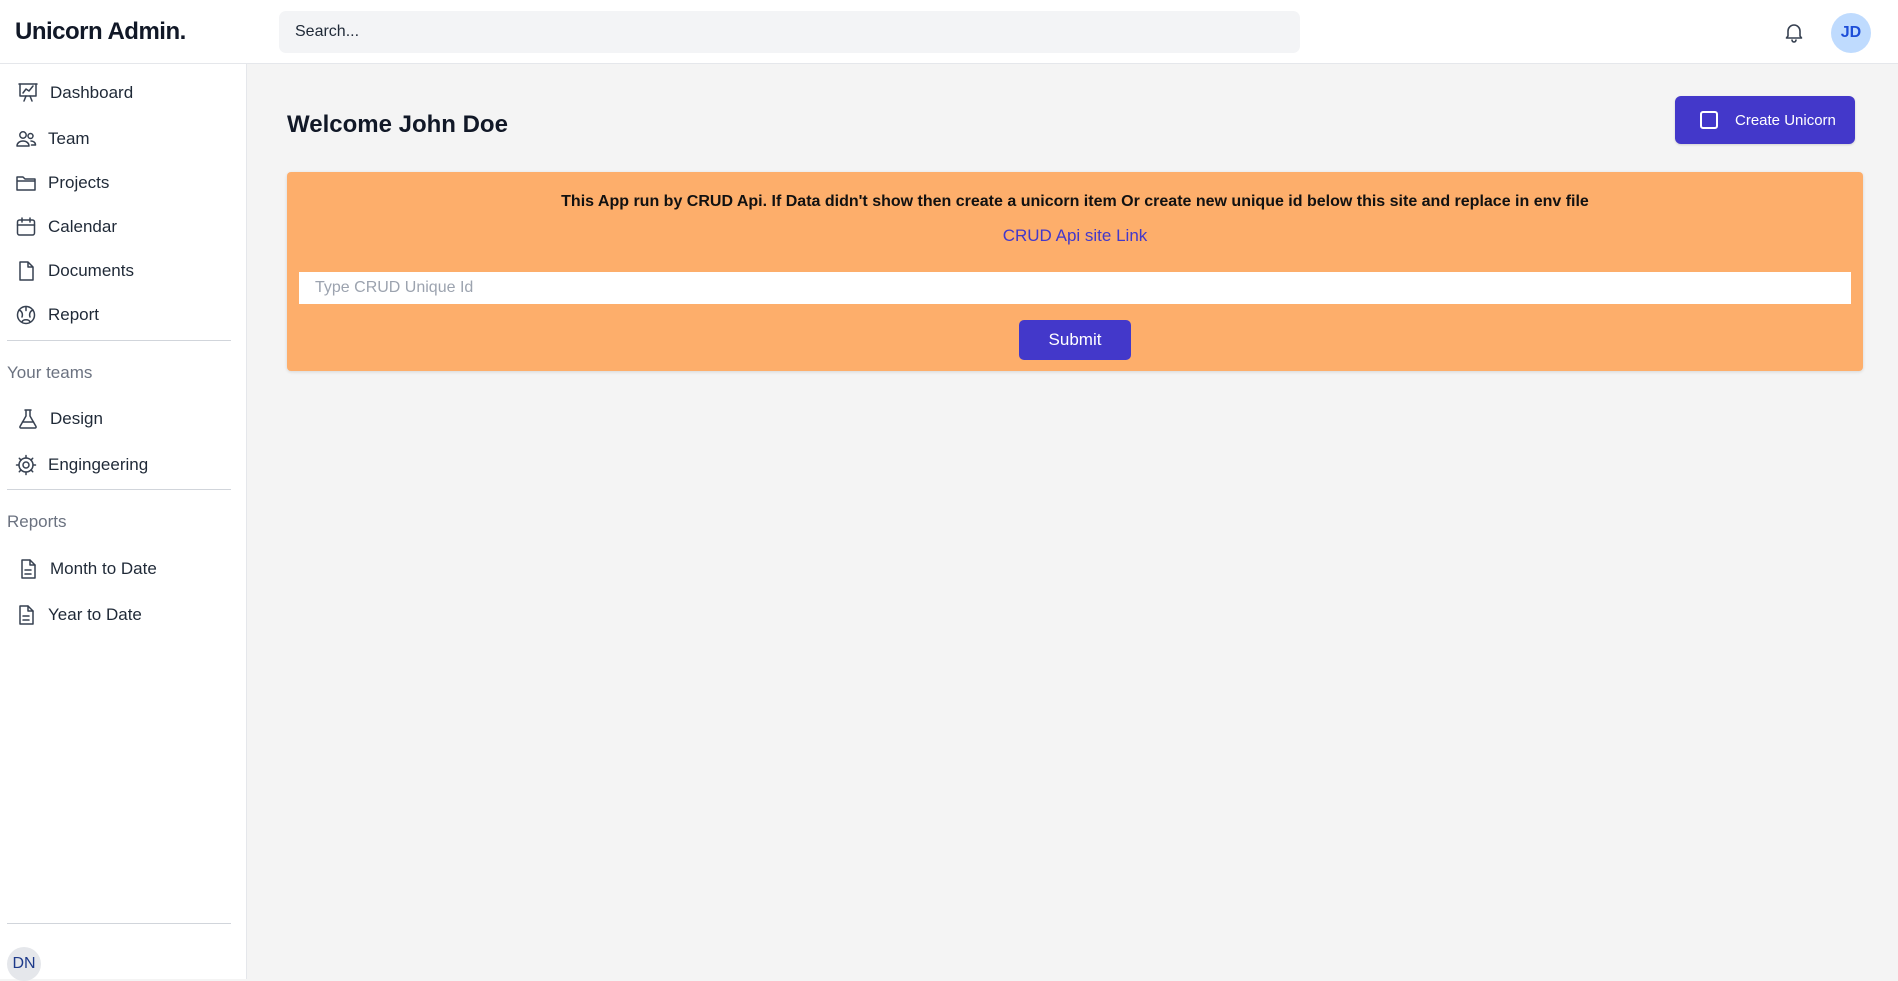 The height and width of the screenshot is (981, 1898). What do you see at coordinates (1785, 120) in the screenshot?
I see `create-unicorn-label: Create Unicorn` at bounding box center [1785, 120].